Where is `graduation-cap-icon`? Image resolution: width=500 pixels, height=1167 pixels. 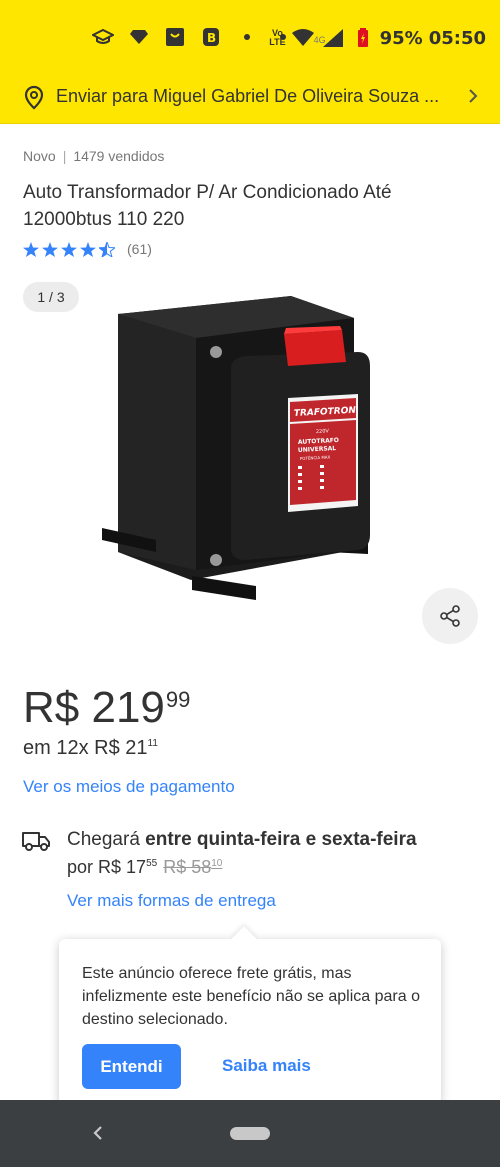
graduation-cap-icon is located at coordinates (103, 37).